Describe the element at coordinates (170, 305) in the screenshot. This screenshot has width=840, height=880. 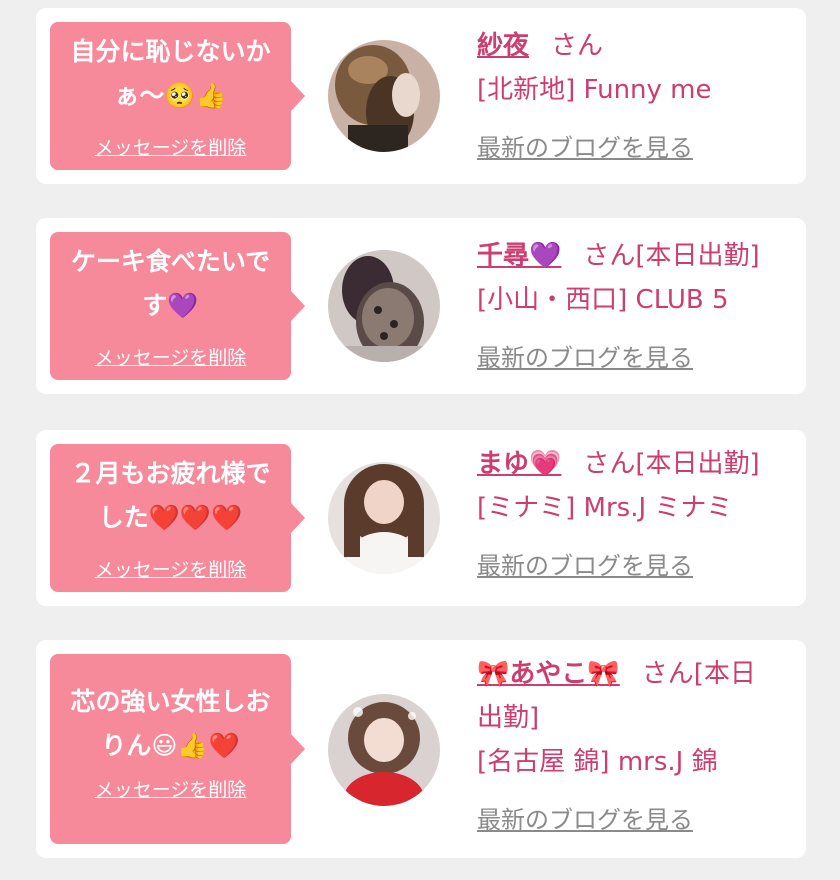
I see `message-line: す💜` at that location.